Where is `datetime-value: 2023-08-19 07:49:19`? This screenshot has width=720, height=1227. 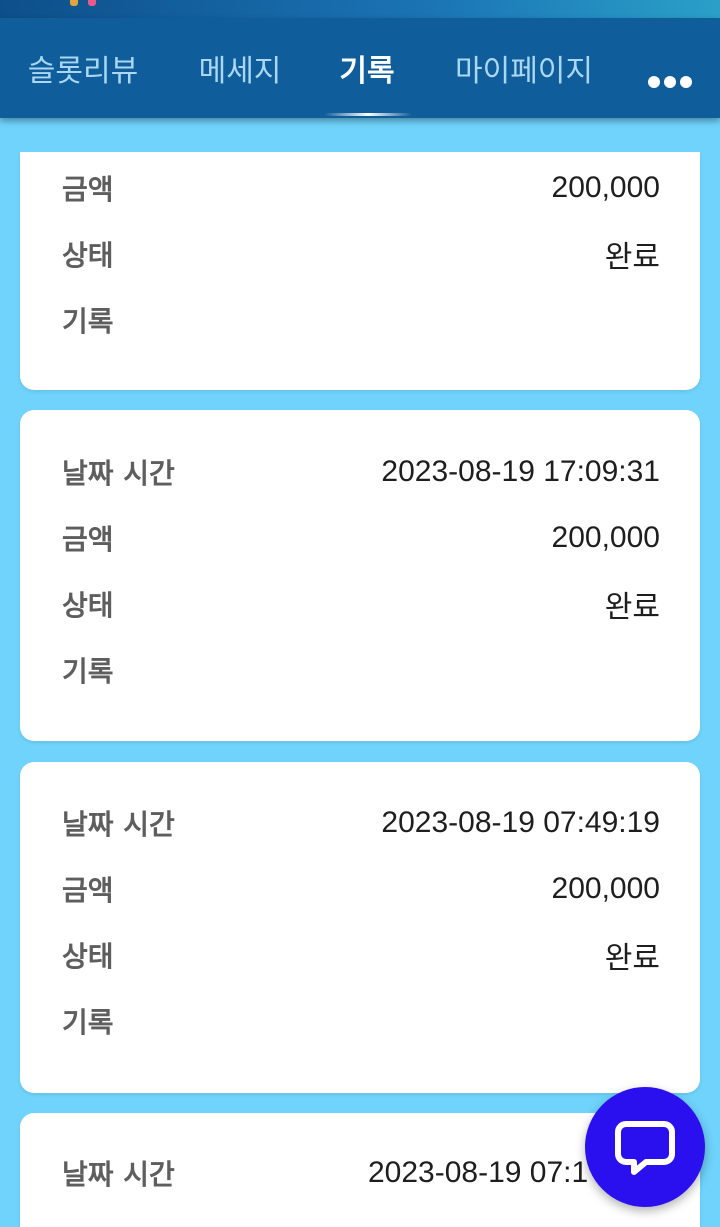 datetime-value: 2023-08-19 07:49:19 is located at coordinates (520, 822).